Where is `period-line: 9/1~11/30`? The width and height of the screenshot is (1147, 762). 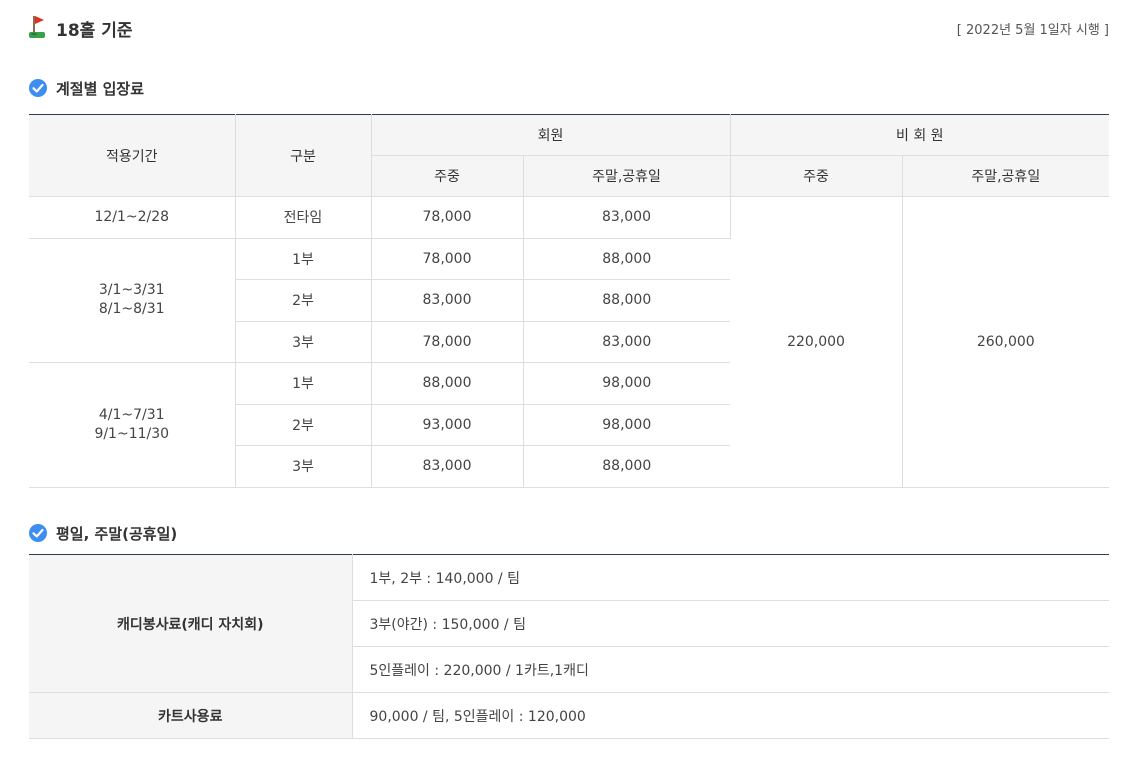
period-line: 9/1~11/30 is located at coordinates (132, 433).